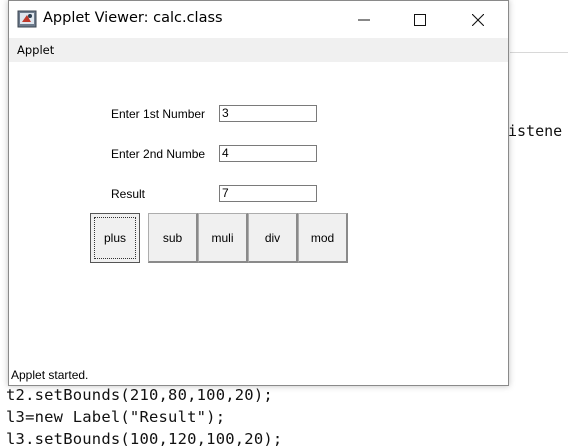  I want to click on java-applet-icon, so click(27, 19).